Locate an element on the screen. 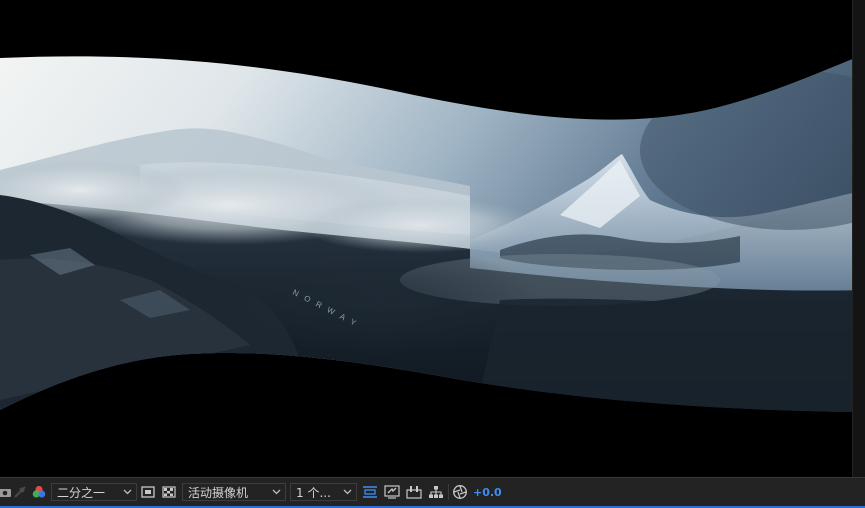  fast-preview-icon is located at coordinates (370, 492).